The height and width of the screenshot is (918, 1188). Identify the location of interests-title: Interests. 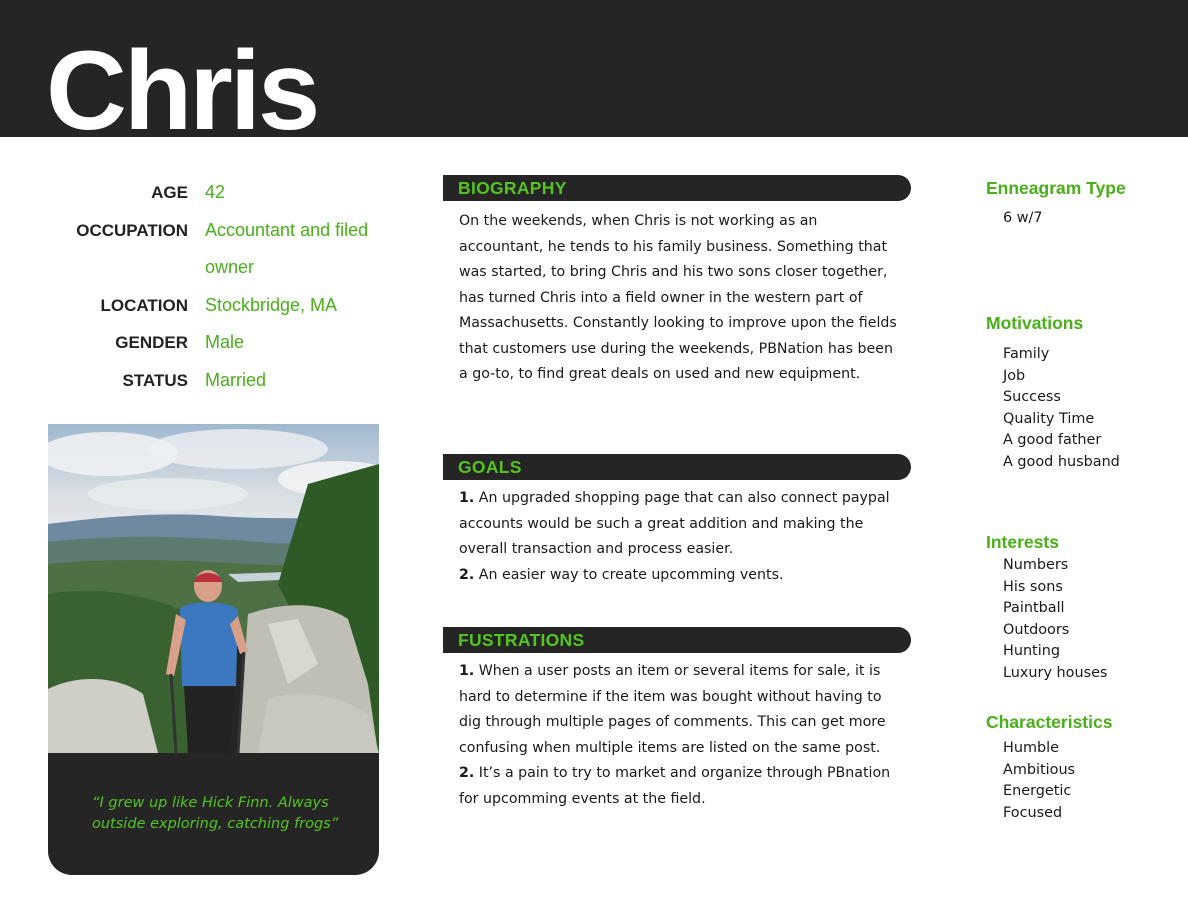
(1022, 542).